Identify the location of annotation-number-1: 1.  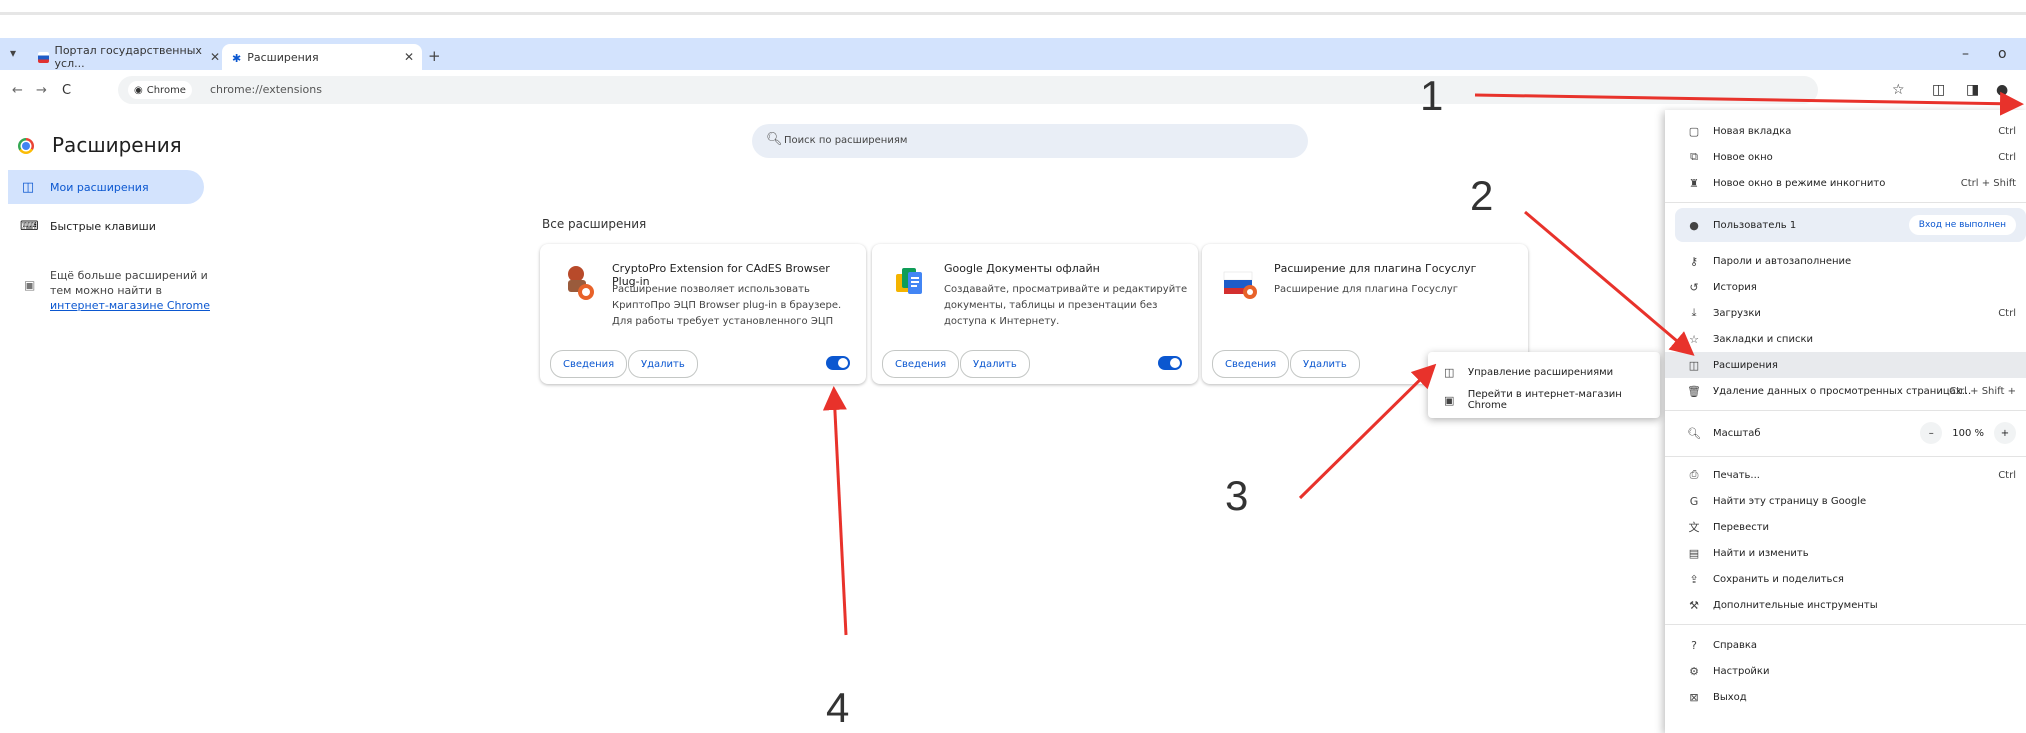
(1432, 95).